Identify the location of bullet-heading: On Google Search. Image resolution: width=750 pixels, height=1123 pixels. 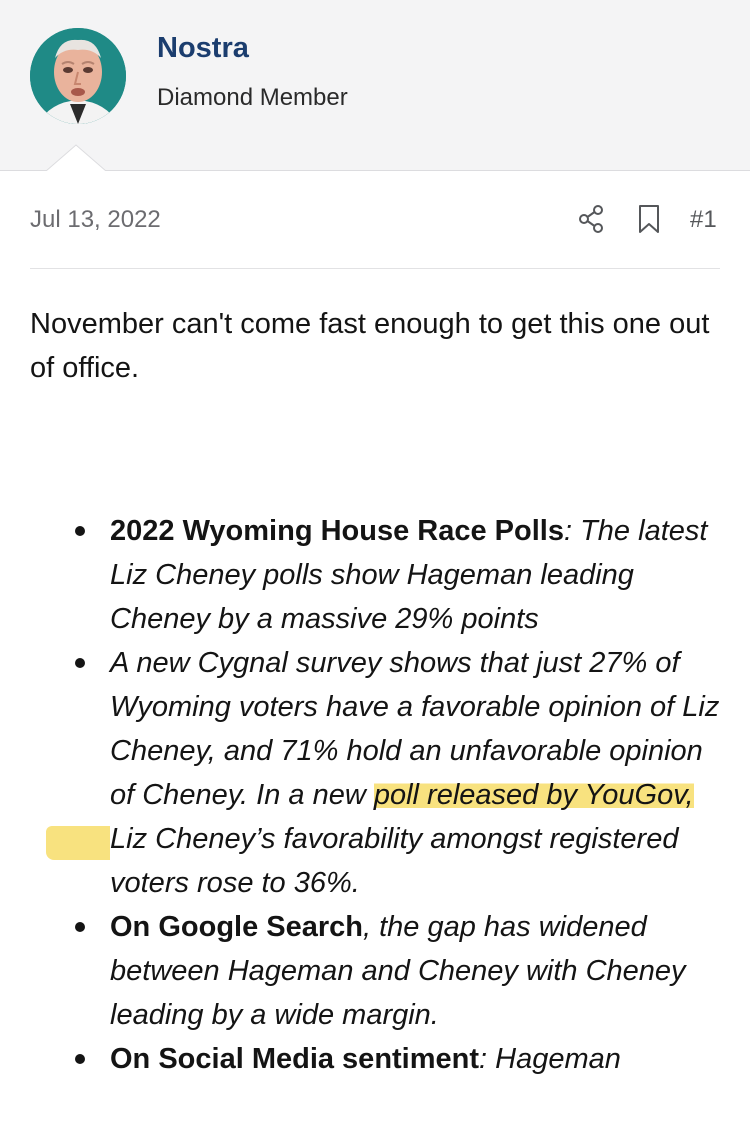
(236, 927).